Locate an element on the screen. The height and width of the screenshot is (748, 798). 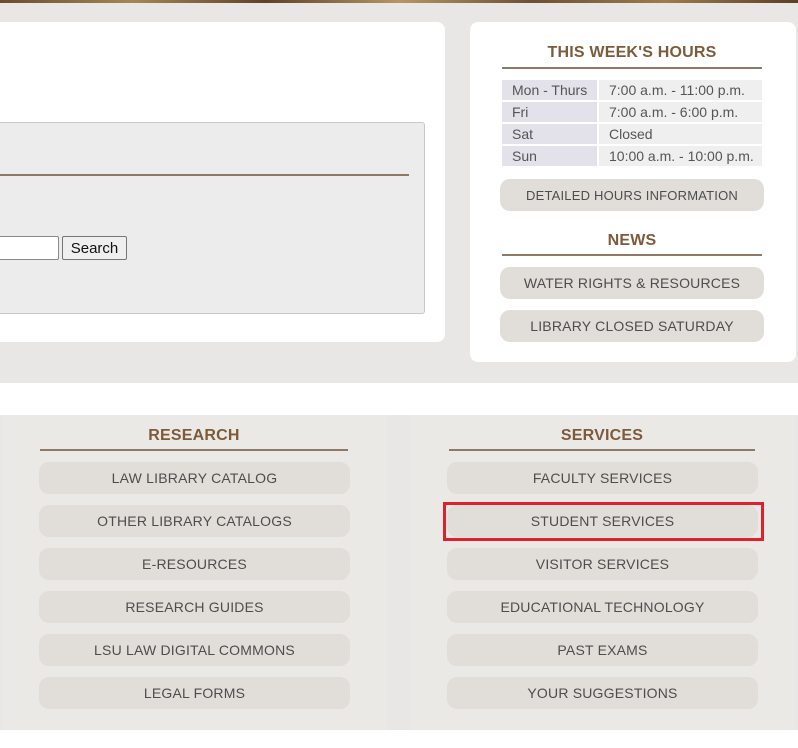
hours-time: Closed is located at coordinates (680, 134).